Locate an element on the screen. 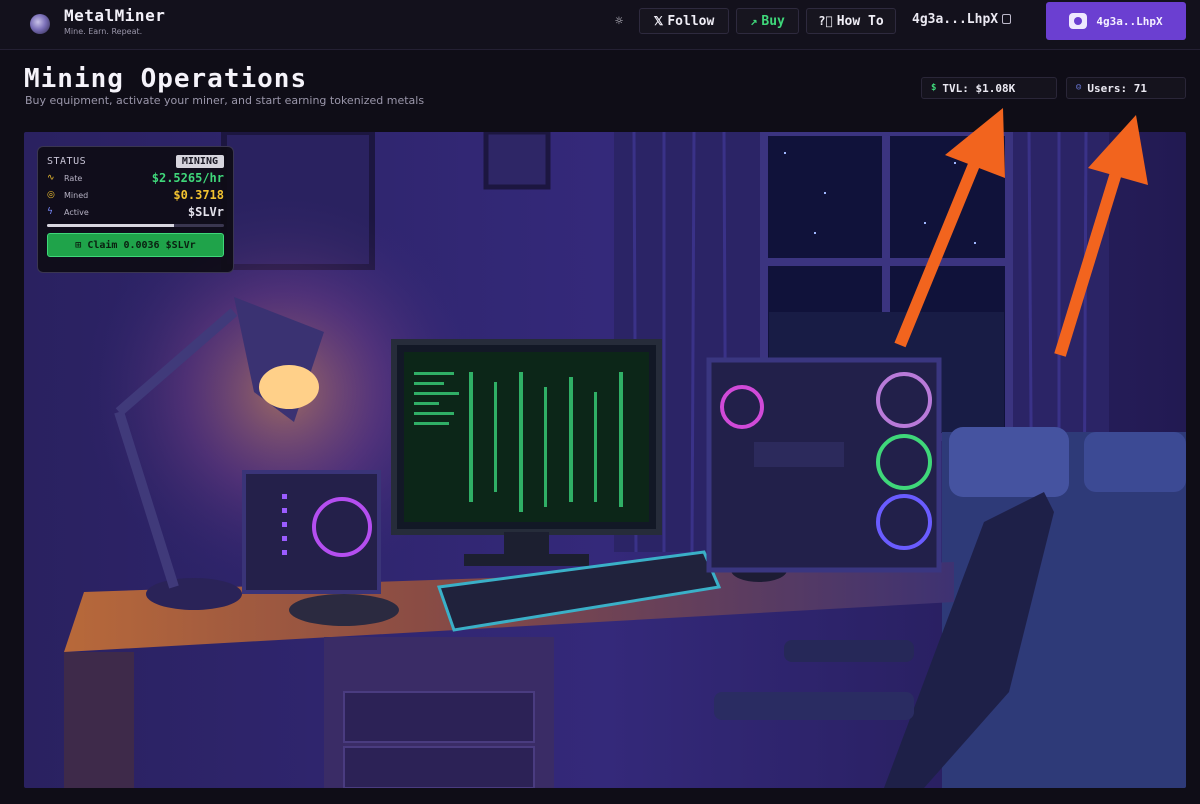 Image resolution: width=1200 pixels, height=804 pixels. follow-button: 𝕏 Follow is located at coordinates (684, 21).